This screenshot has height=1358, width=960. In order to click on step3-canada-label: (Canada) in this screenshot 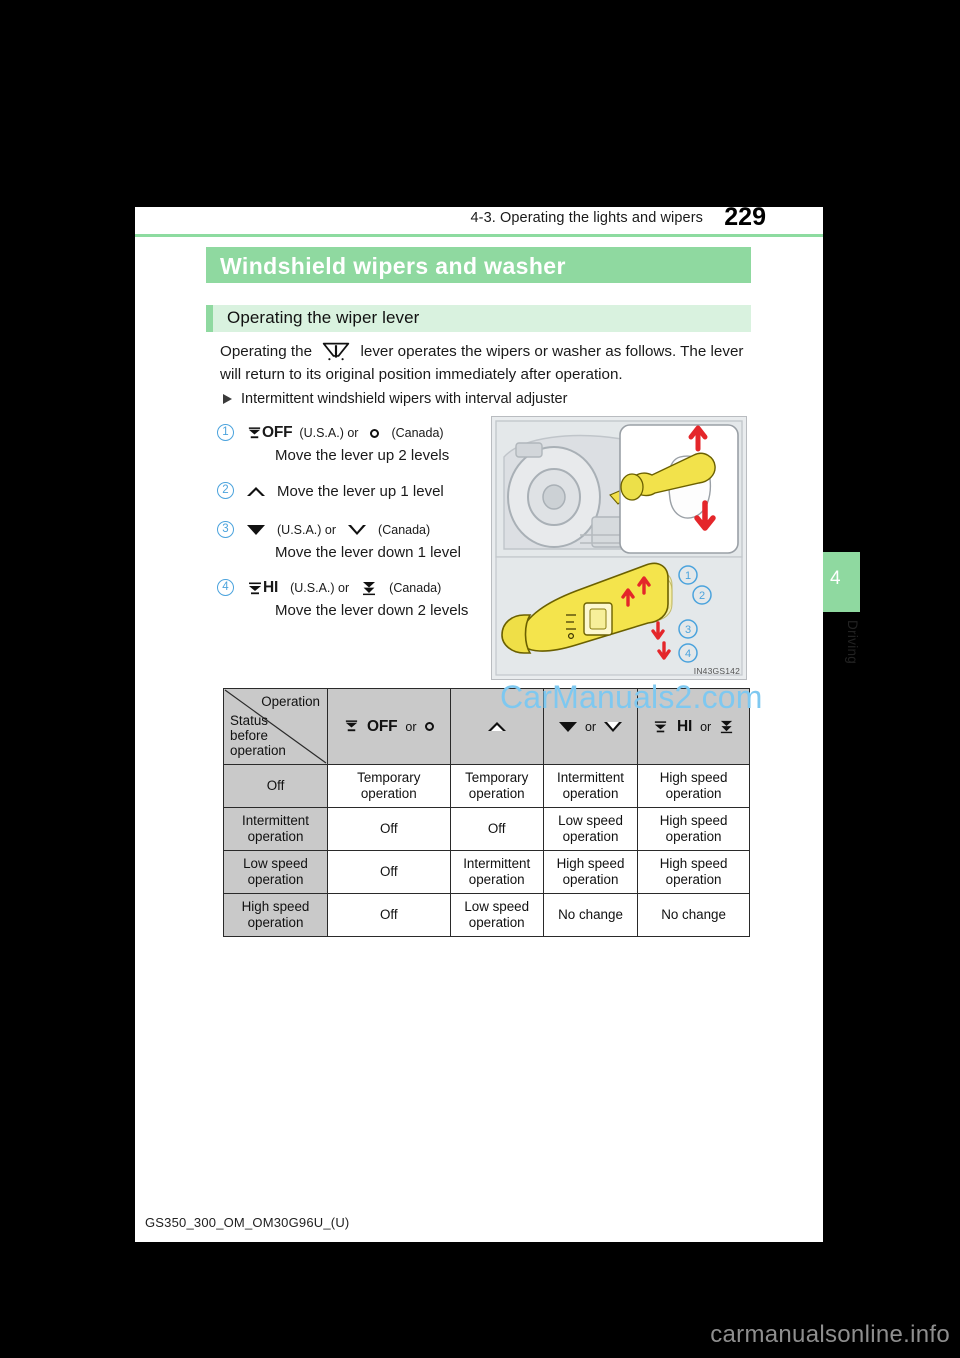, I will do `click(404, 530)`.